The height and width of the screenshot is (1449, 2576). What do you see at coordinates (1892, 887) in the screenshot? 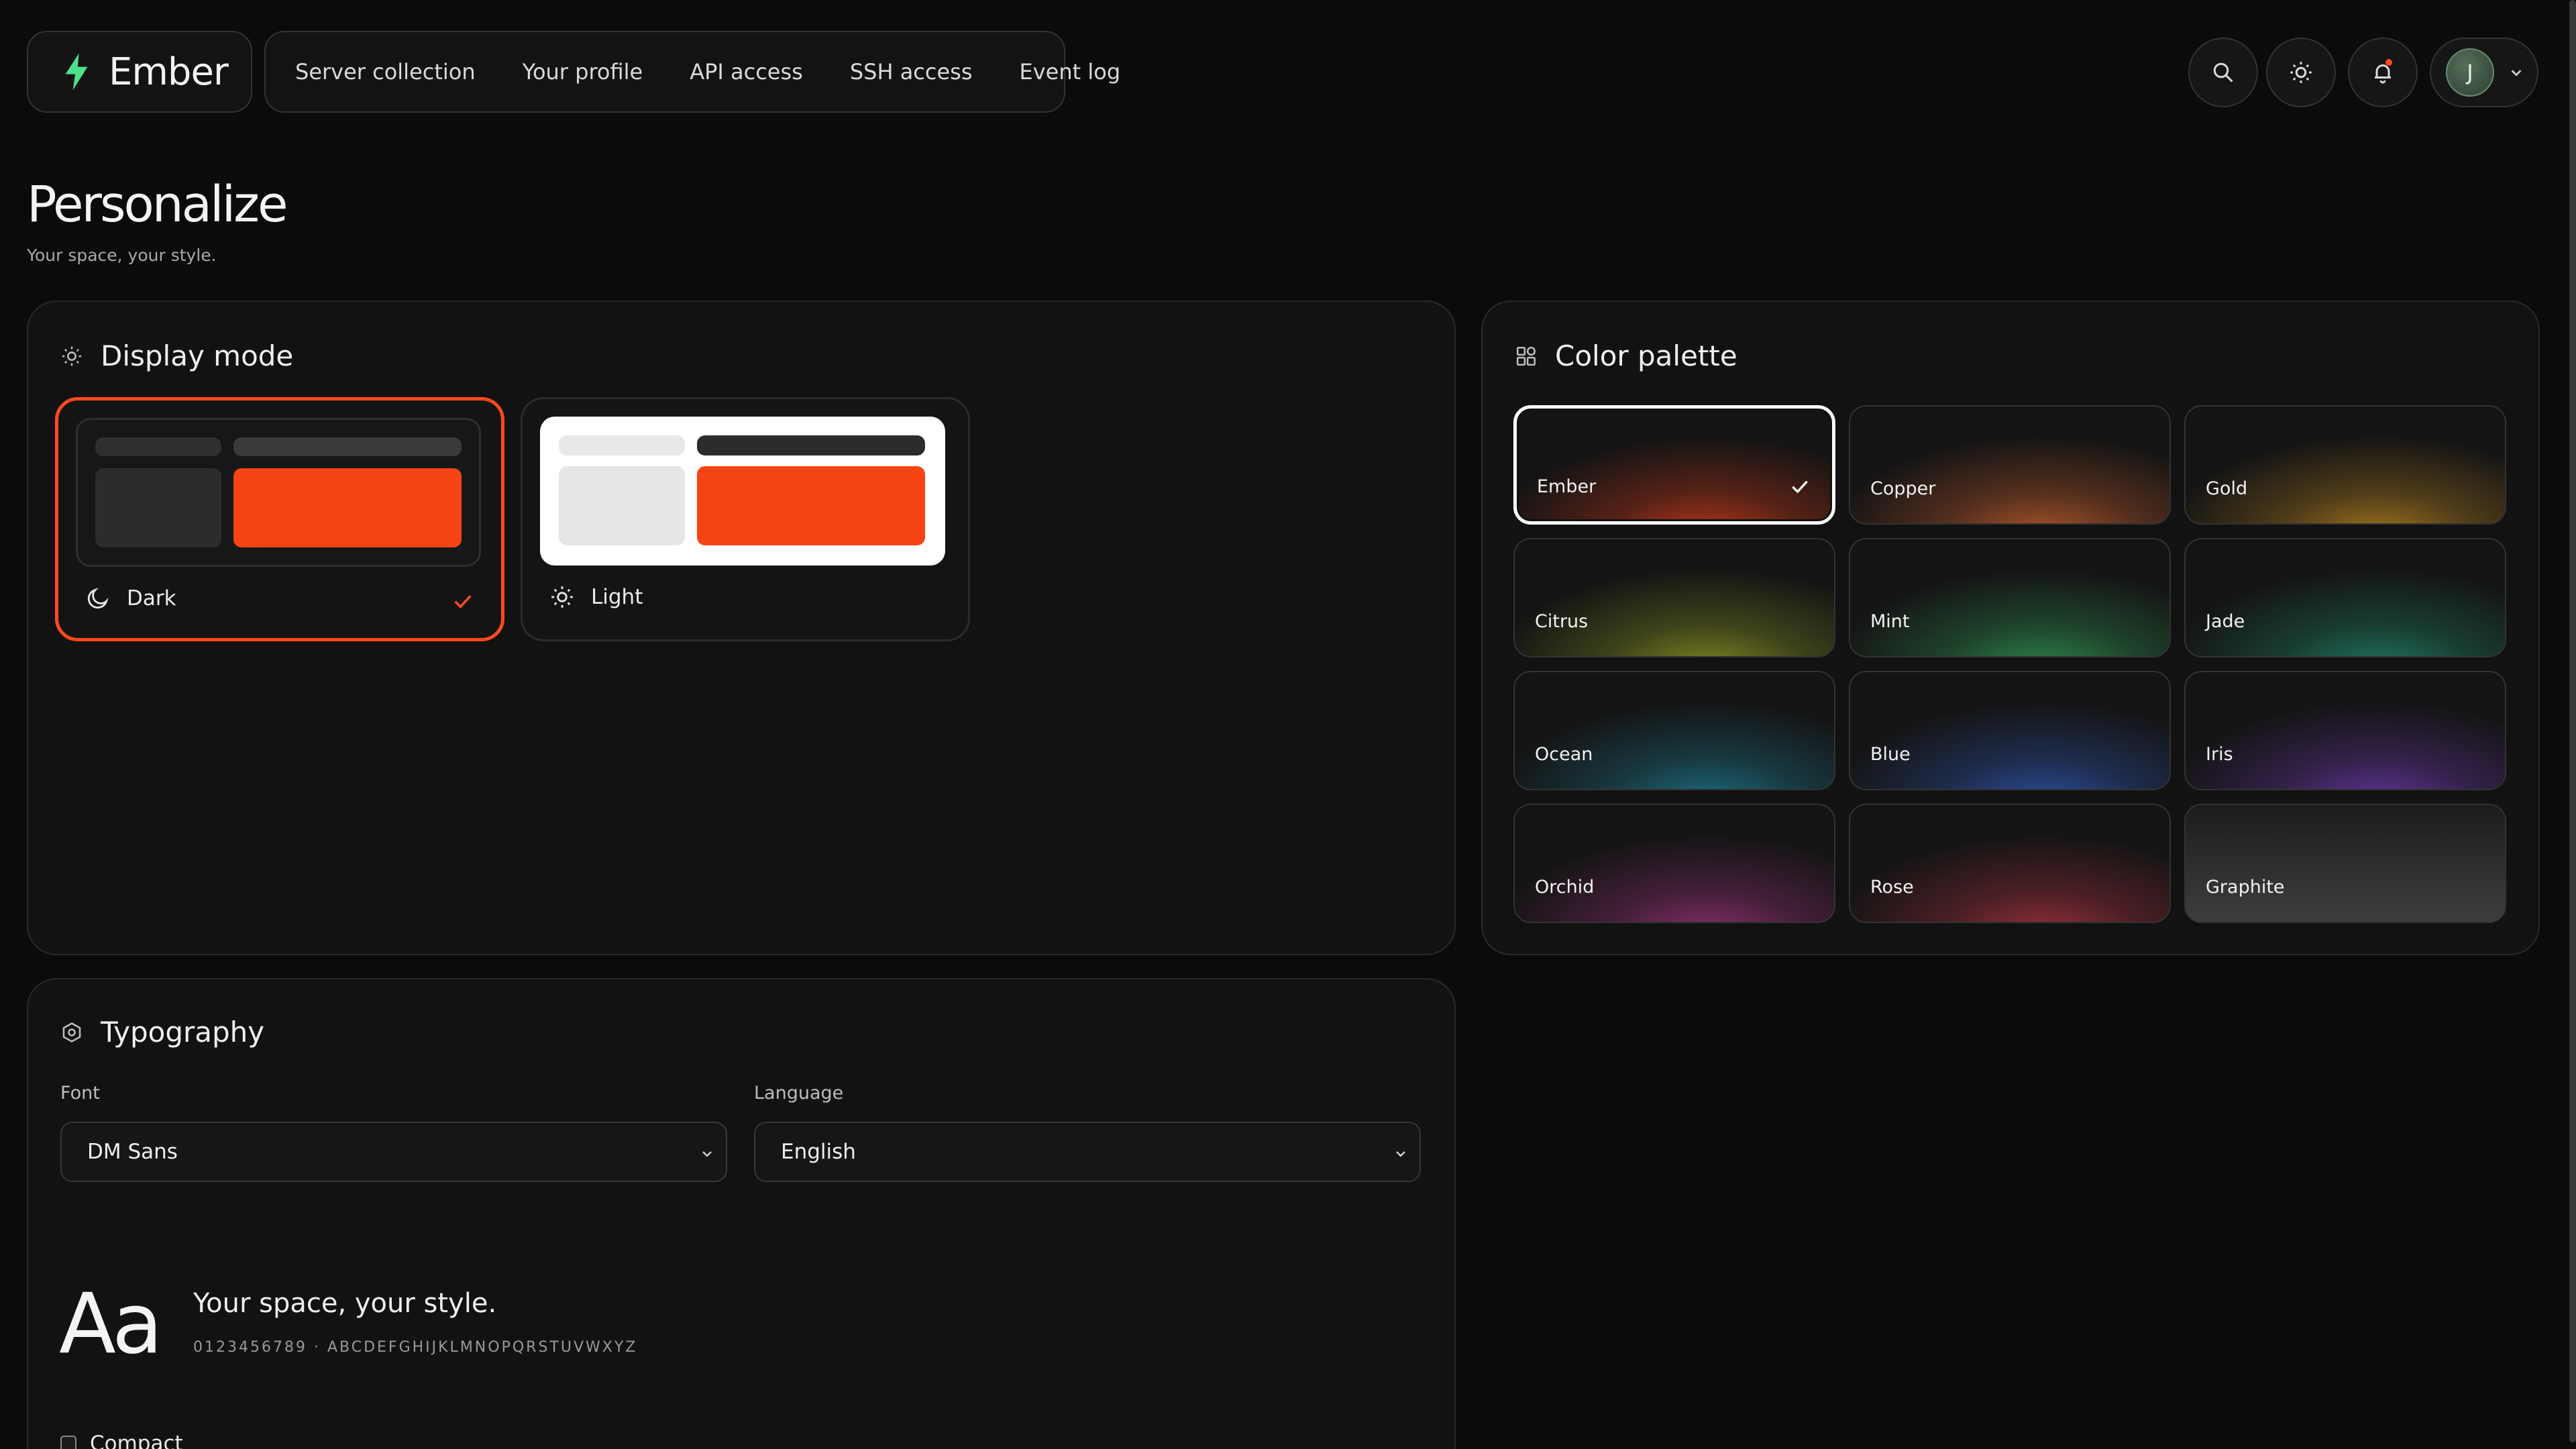
I see `swatch-label: Rose` at bounding box center [1892, 887].